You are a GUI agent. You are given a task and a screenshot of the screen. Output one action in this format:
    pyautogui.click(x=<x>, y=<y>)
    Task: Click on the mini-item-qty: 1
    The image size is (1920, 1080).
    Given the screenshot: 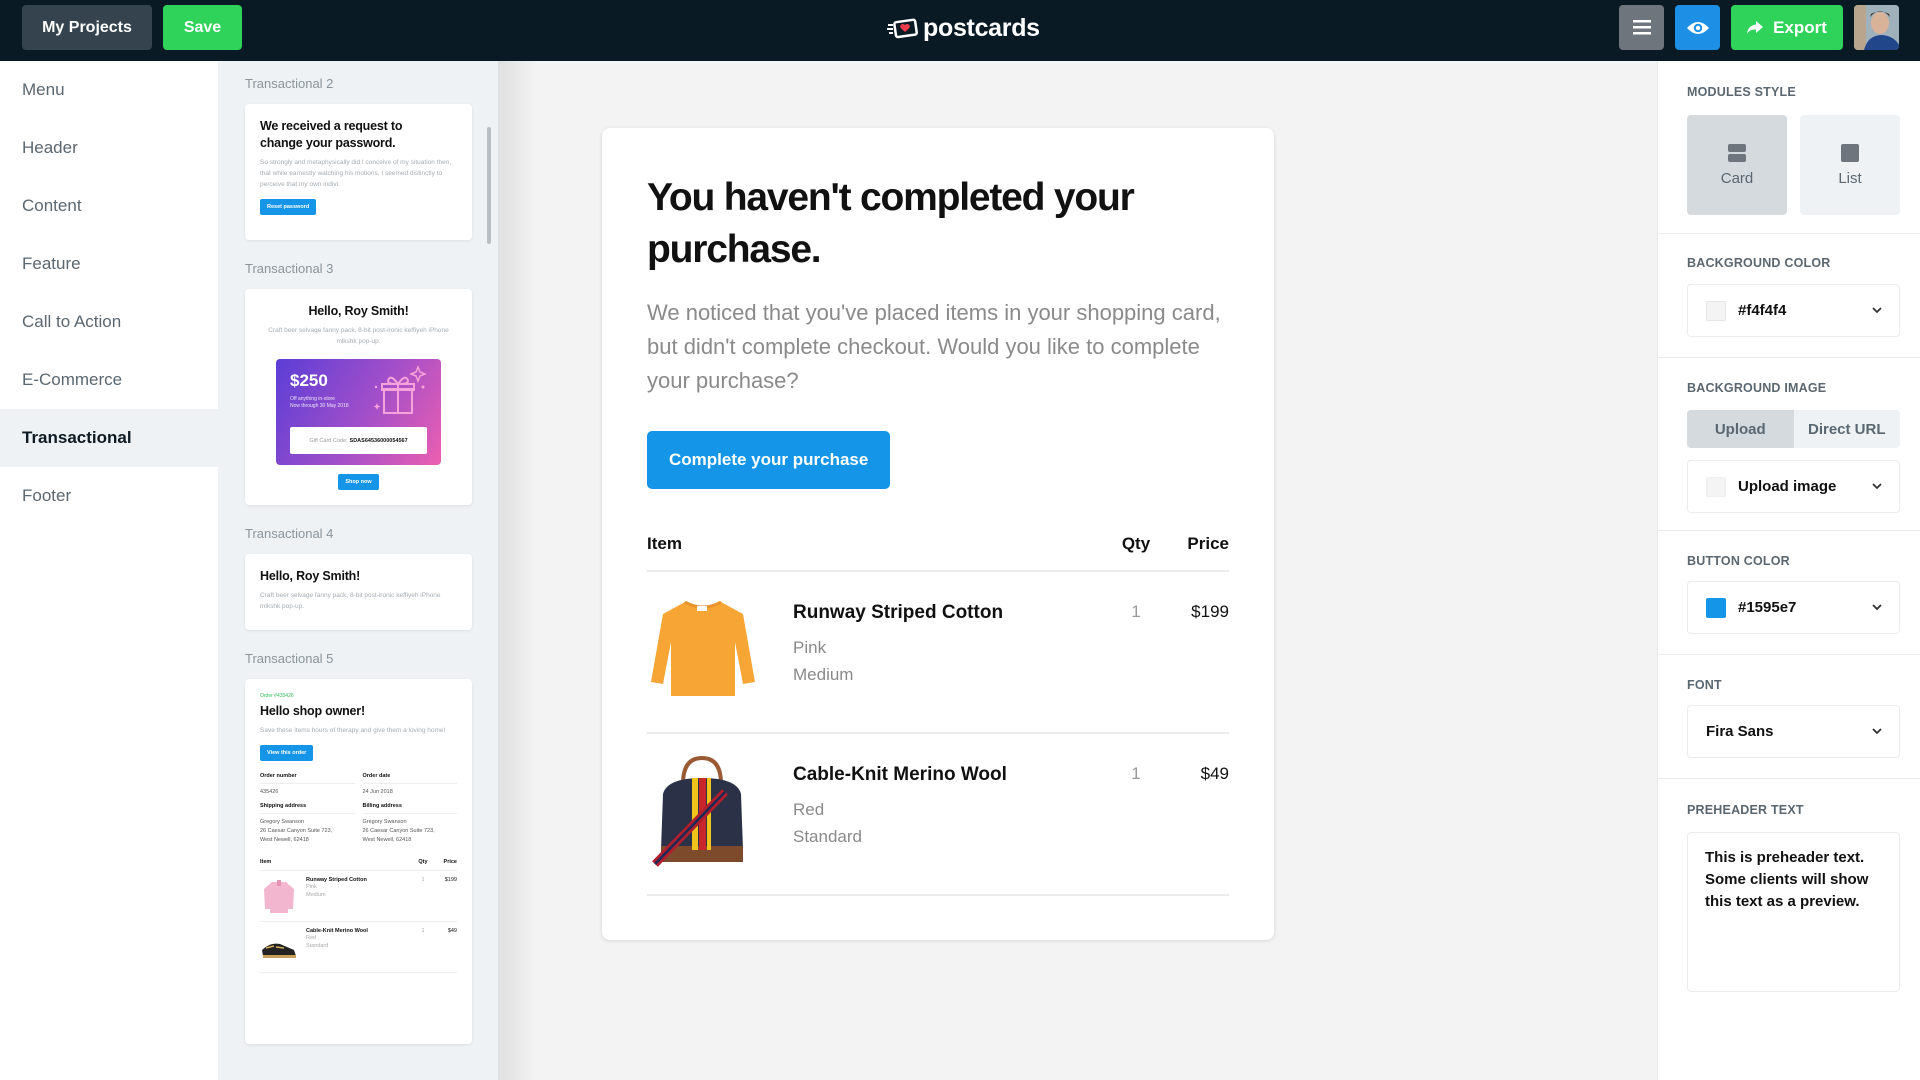 What is the action you would take?
    pyautogui.click(x=423, y=931)
    